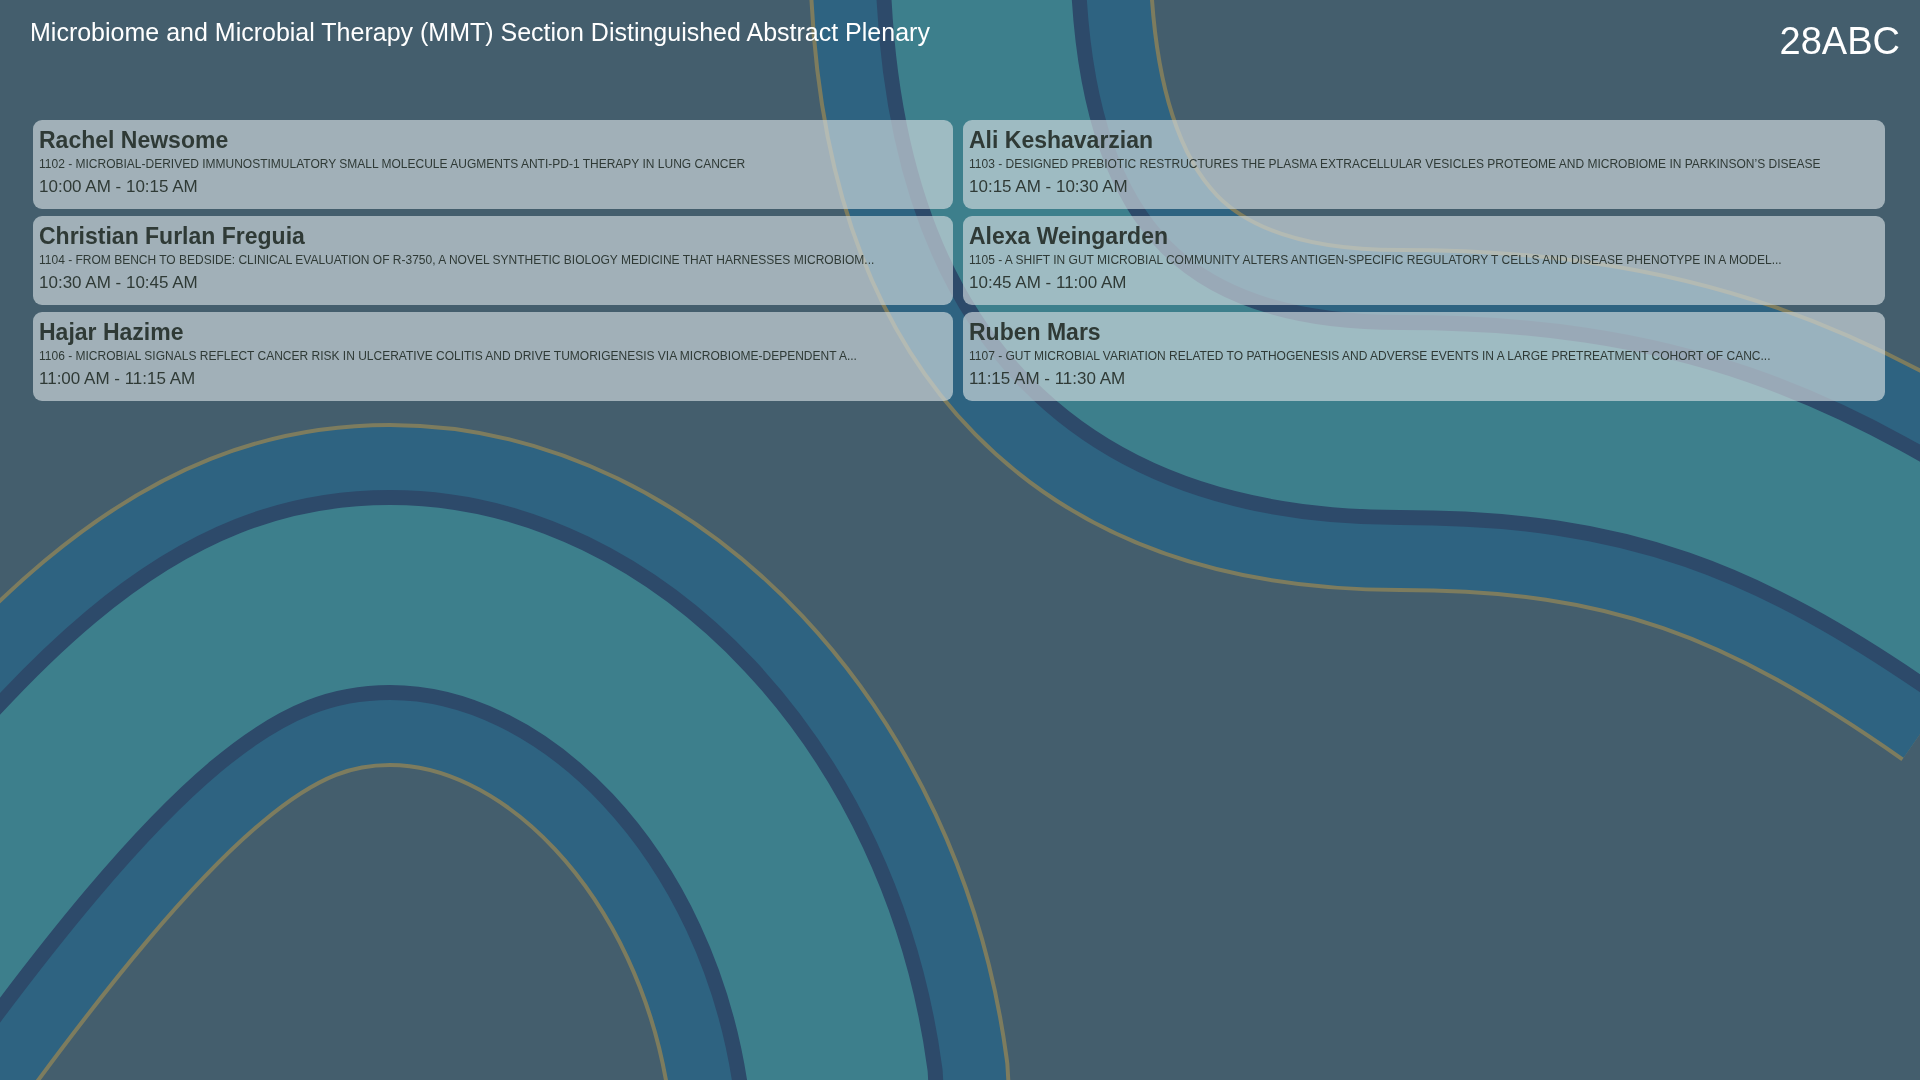  What do you see at coordinates (1395, 164) in the screenshot?
I see `abstract-title: 1103 - DESIGNED PREBIOTIC RESTRUCTURES THE PLASMA EXTRACELLULAR VESICLES PROTEOME AND MICROBIOME IN PARKINSON’S DISEASE` at bounding box center [1395, 164].